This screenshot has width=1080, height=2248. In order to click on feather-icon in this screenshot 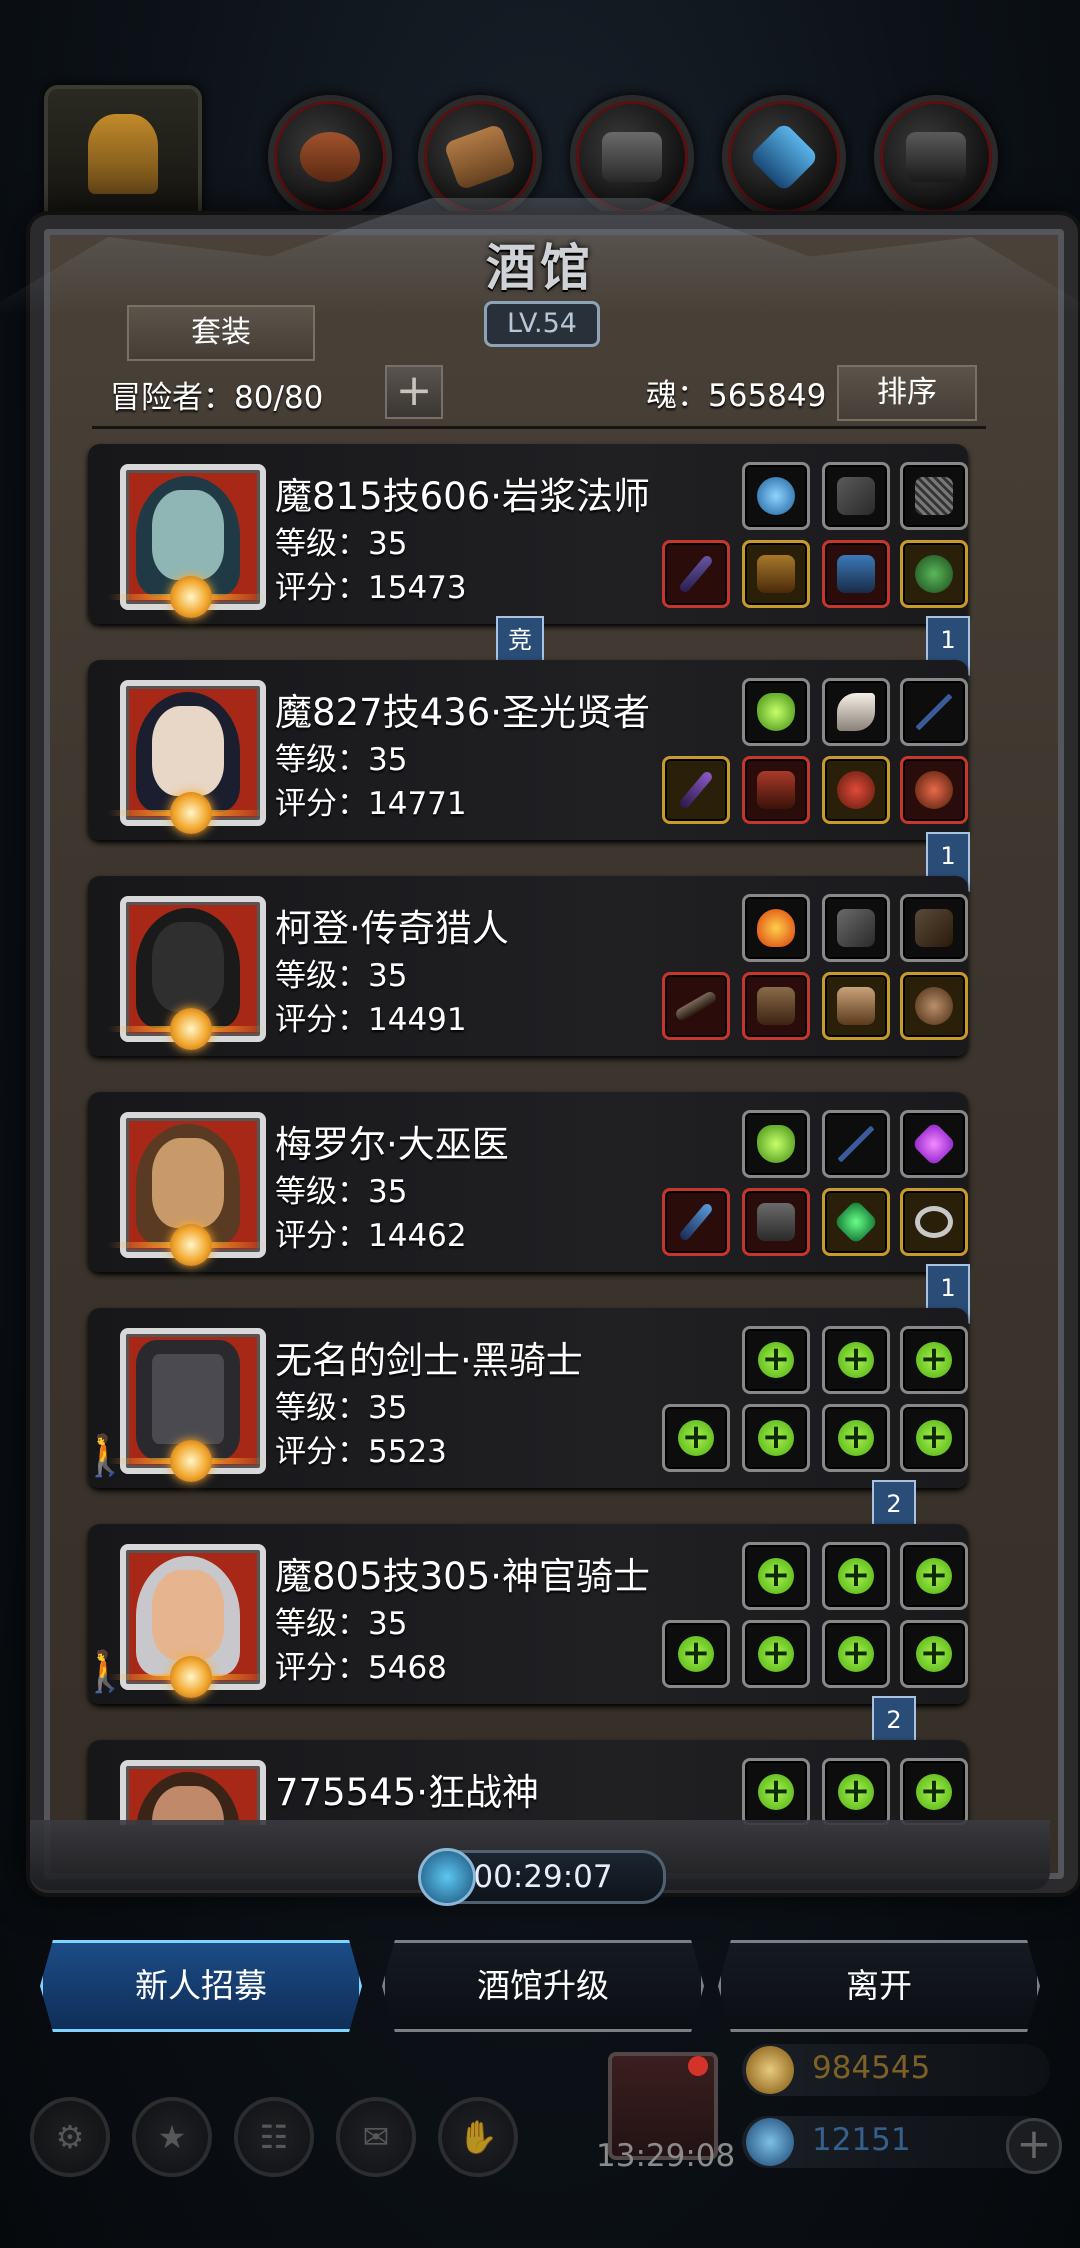, I will do `click(856, 712)`.